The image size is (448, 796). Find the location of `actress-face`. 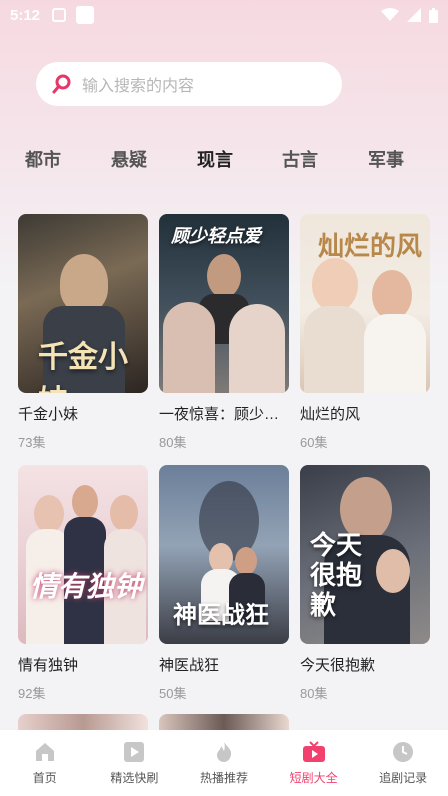

actress-face is located at coordinates (393, 571).